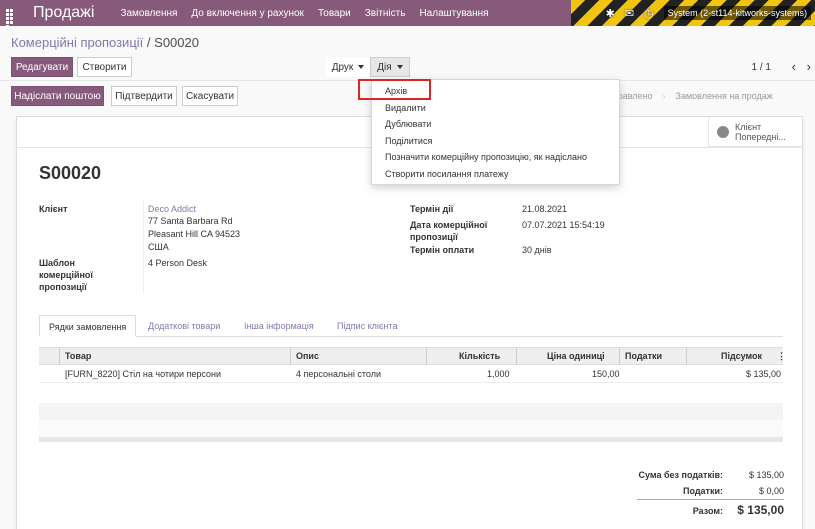 The width and height of the screenshot is (815, 529). What do you see at coordinates (385, 13) in the screenshot?
I see `menu-reporting: Звітність` at bounding box center [385, 13].